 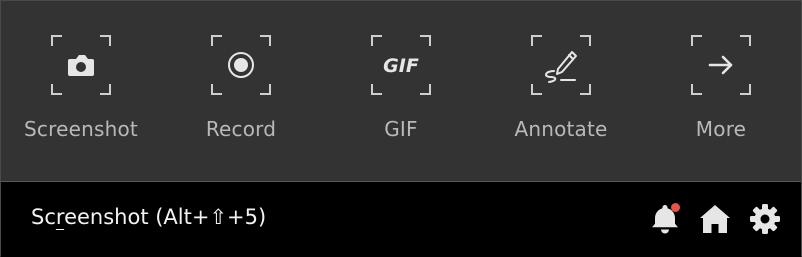 I want to click on footer-icons, so click(x=715, y=219).